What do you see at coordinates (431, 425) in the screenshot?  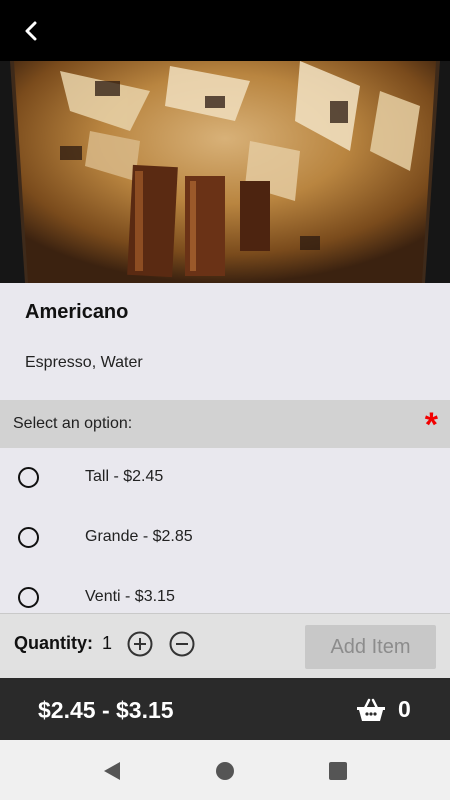 I see `required-marker: *` at bounding box center [431, 425].